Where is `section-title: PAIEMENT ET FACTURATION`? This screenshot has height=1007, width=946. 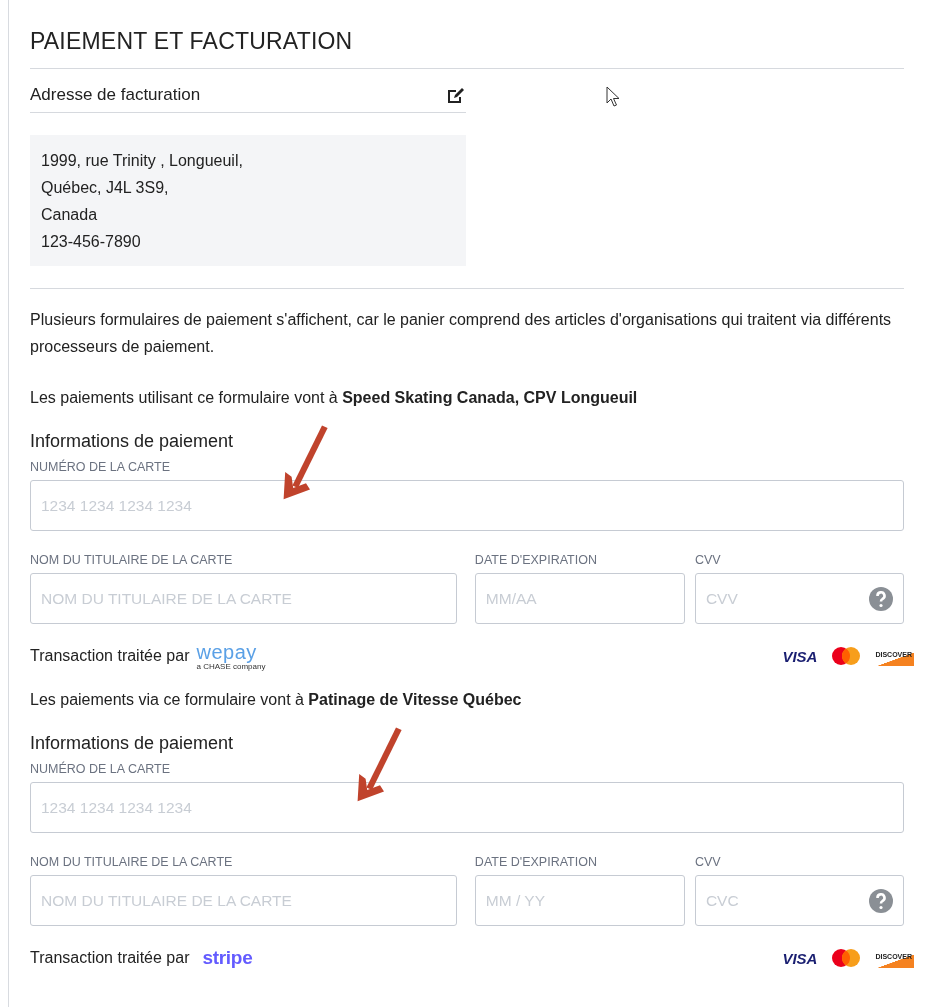 section-title: PAIEMENT ET FACTURATION is located at coordinates (467, 34).